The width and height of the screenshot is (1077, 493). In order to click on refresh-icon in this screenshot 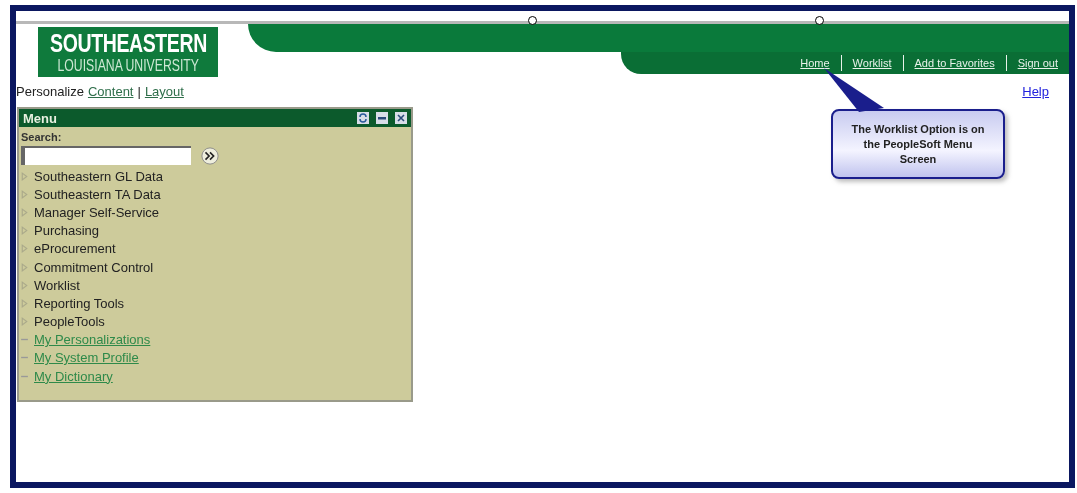, I will do `click(363, 118)`.